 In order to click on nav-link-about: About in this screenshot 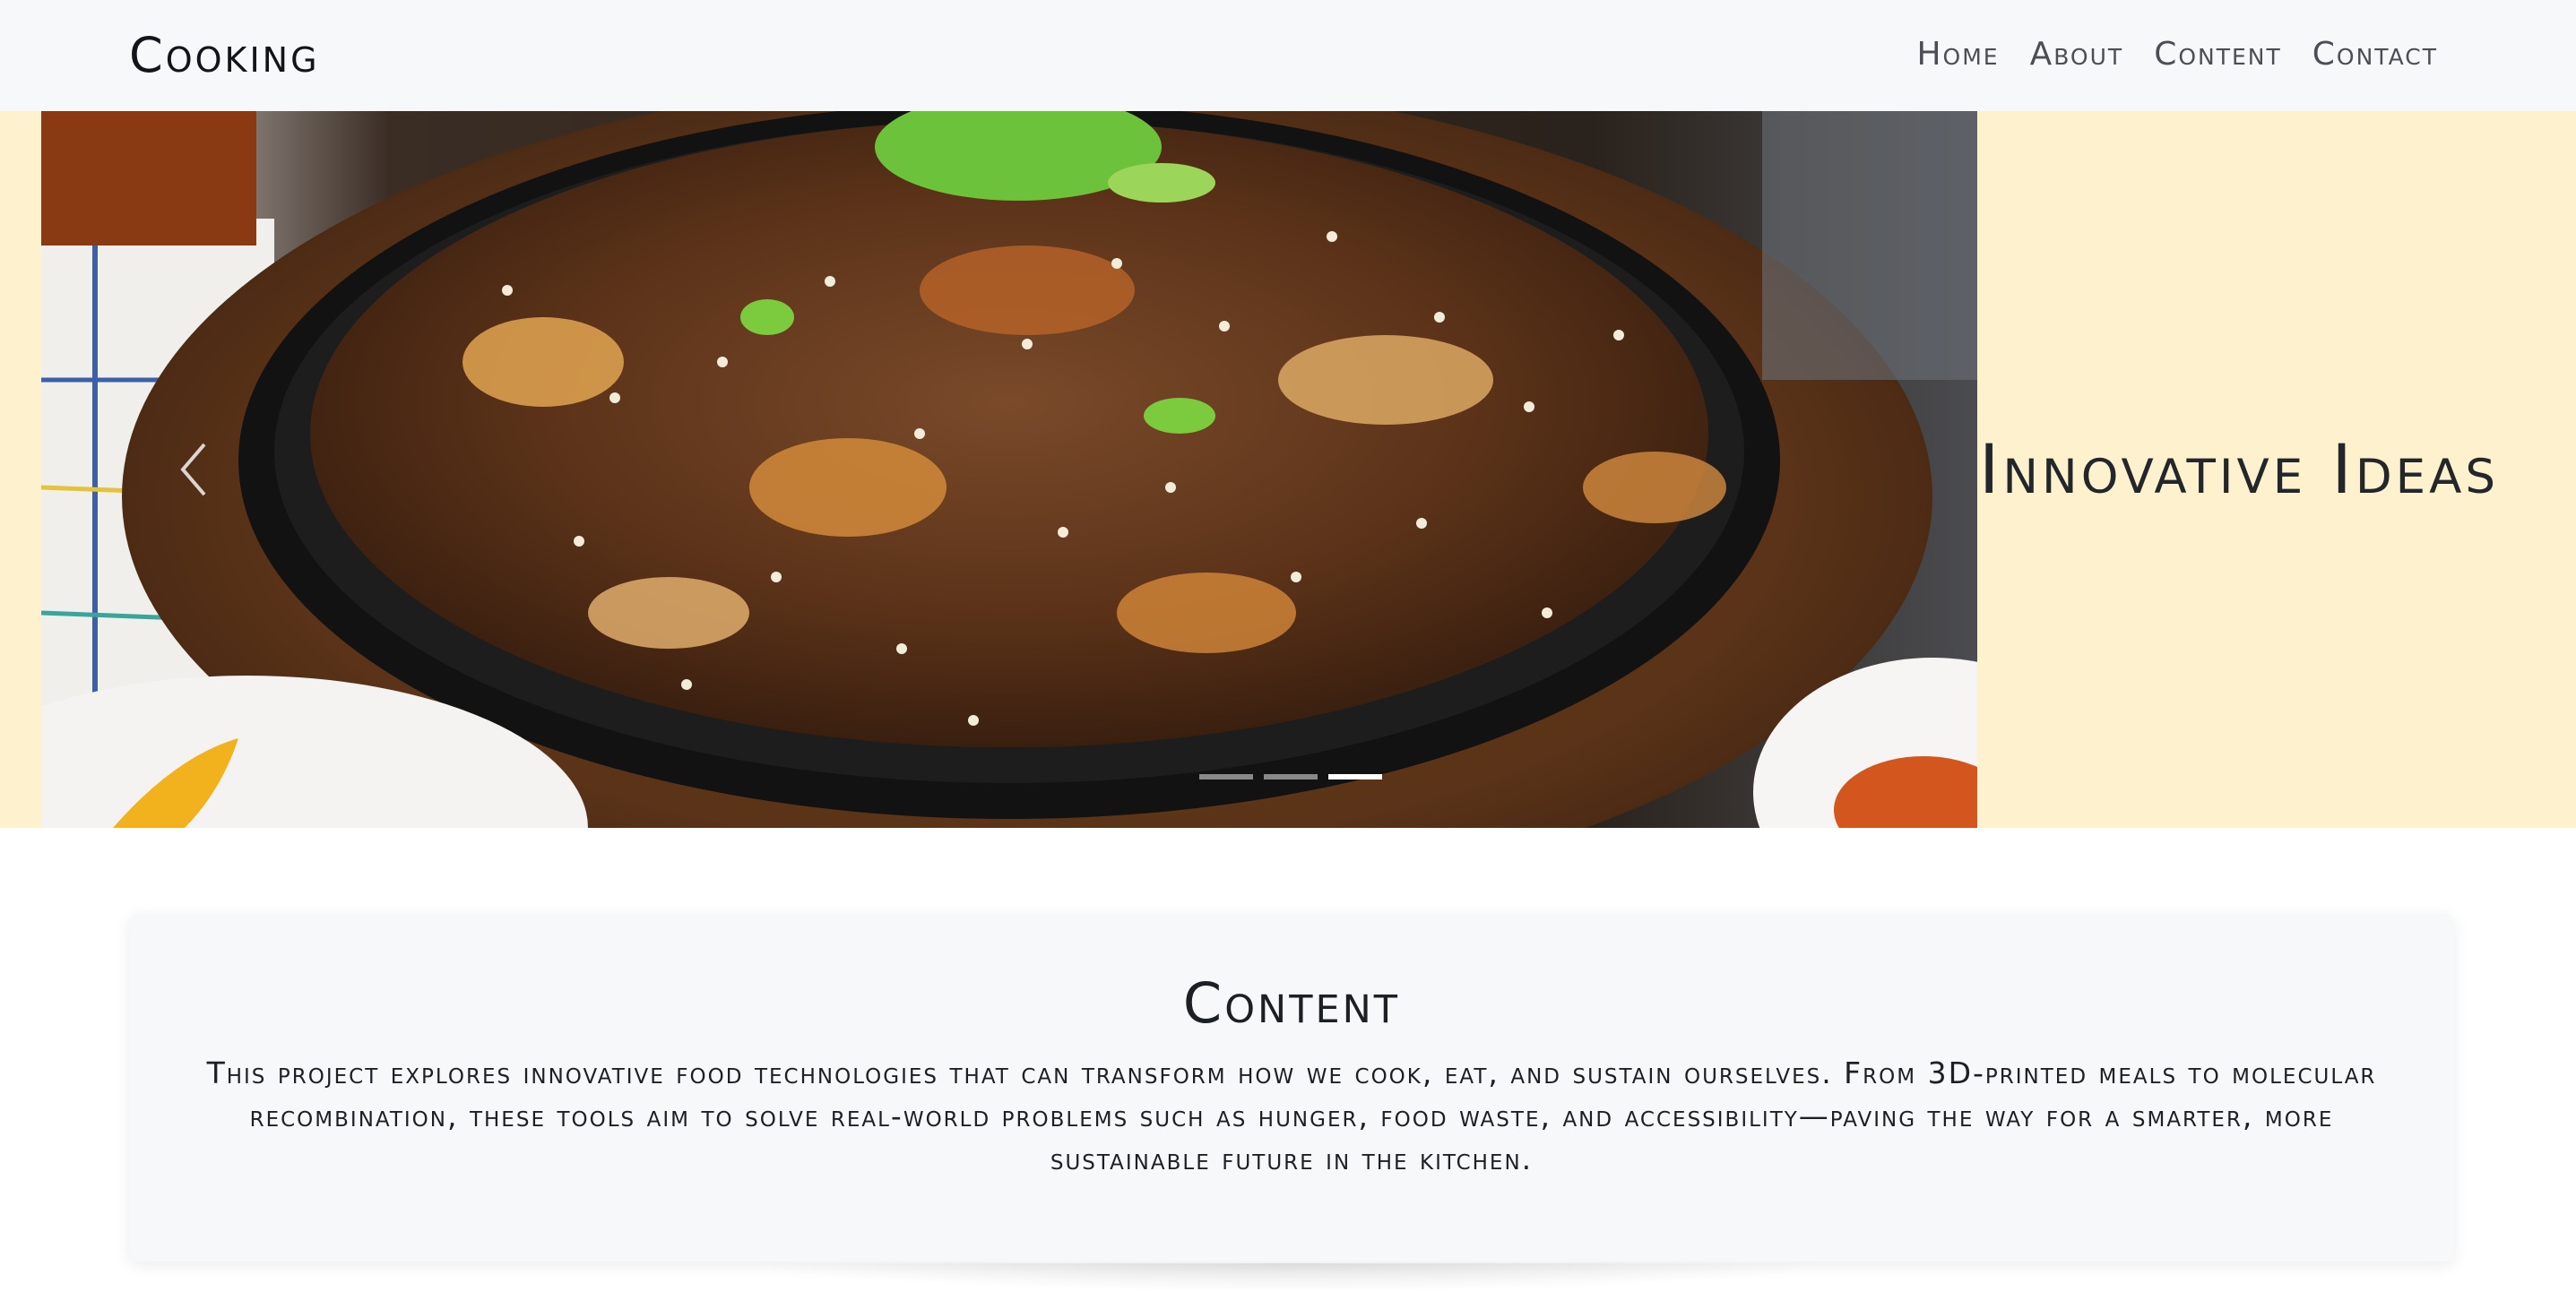, I will do `click(2077, 55)`.